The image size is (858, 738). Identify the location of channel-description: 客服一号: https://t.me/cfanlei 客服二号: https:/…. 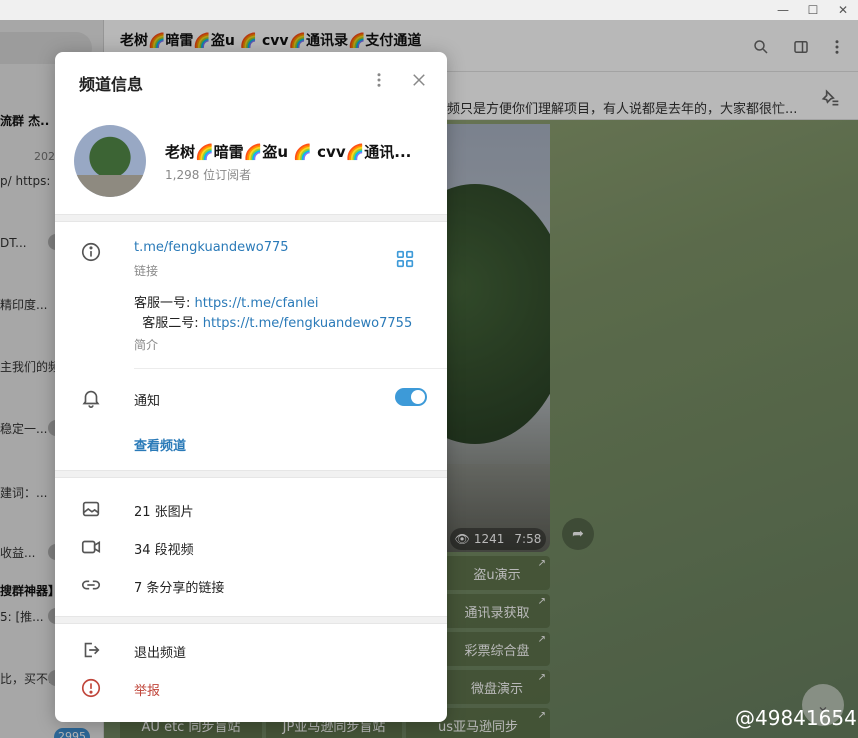
(279, 314).